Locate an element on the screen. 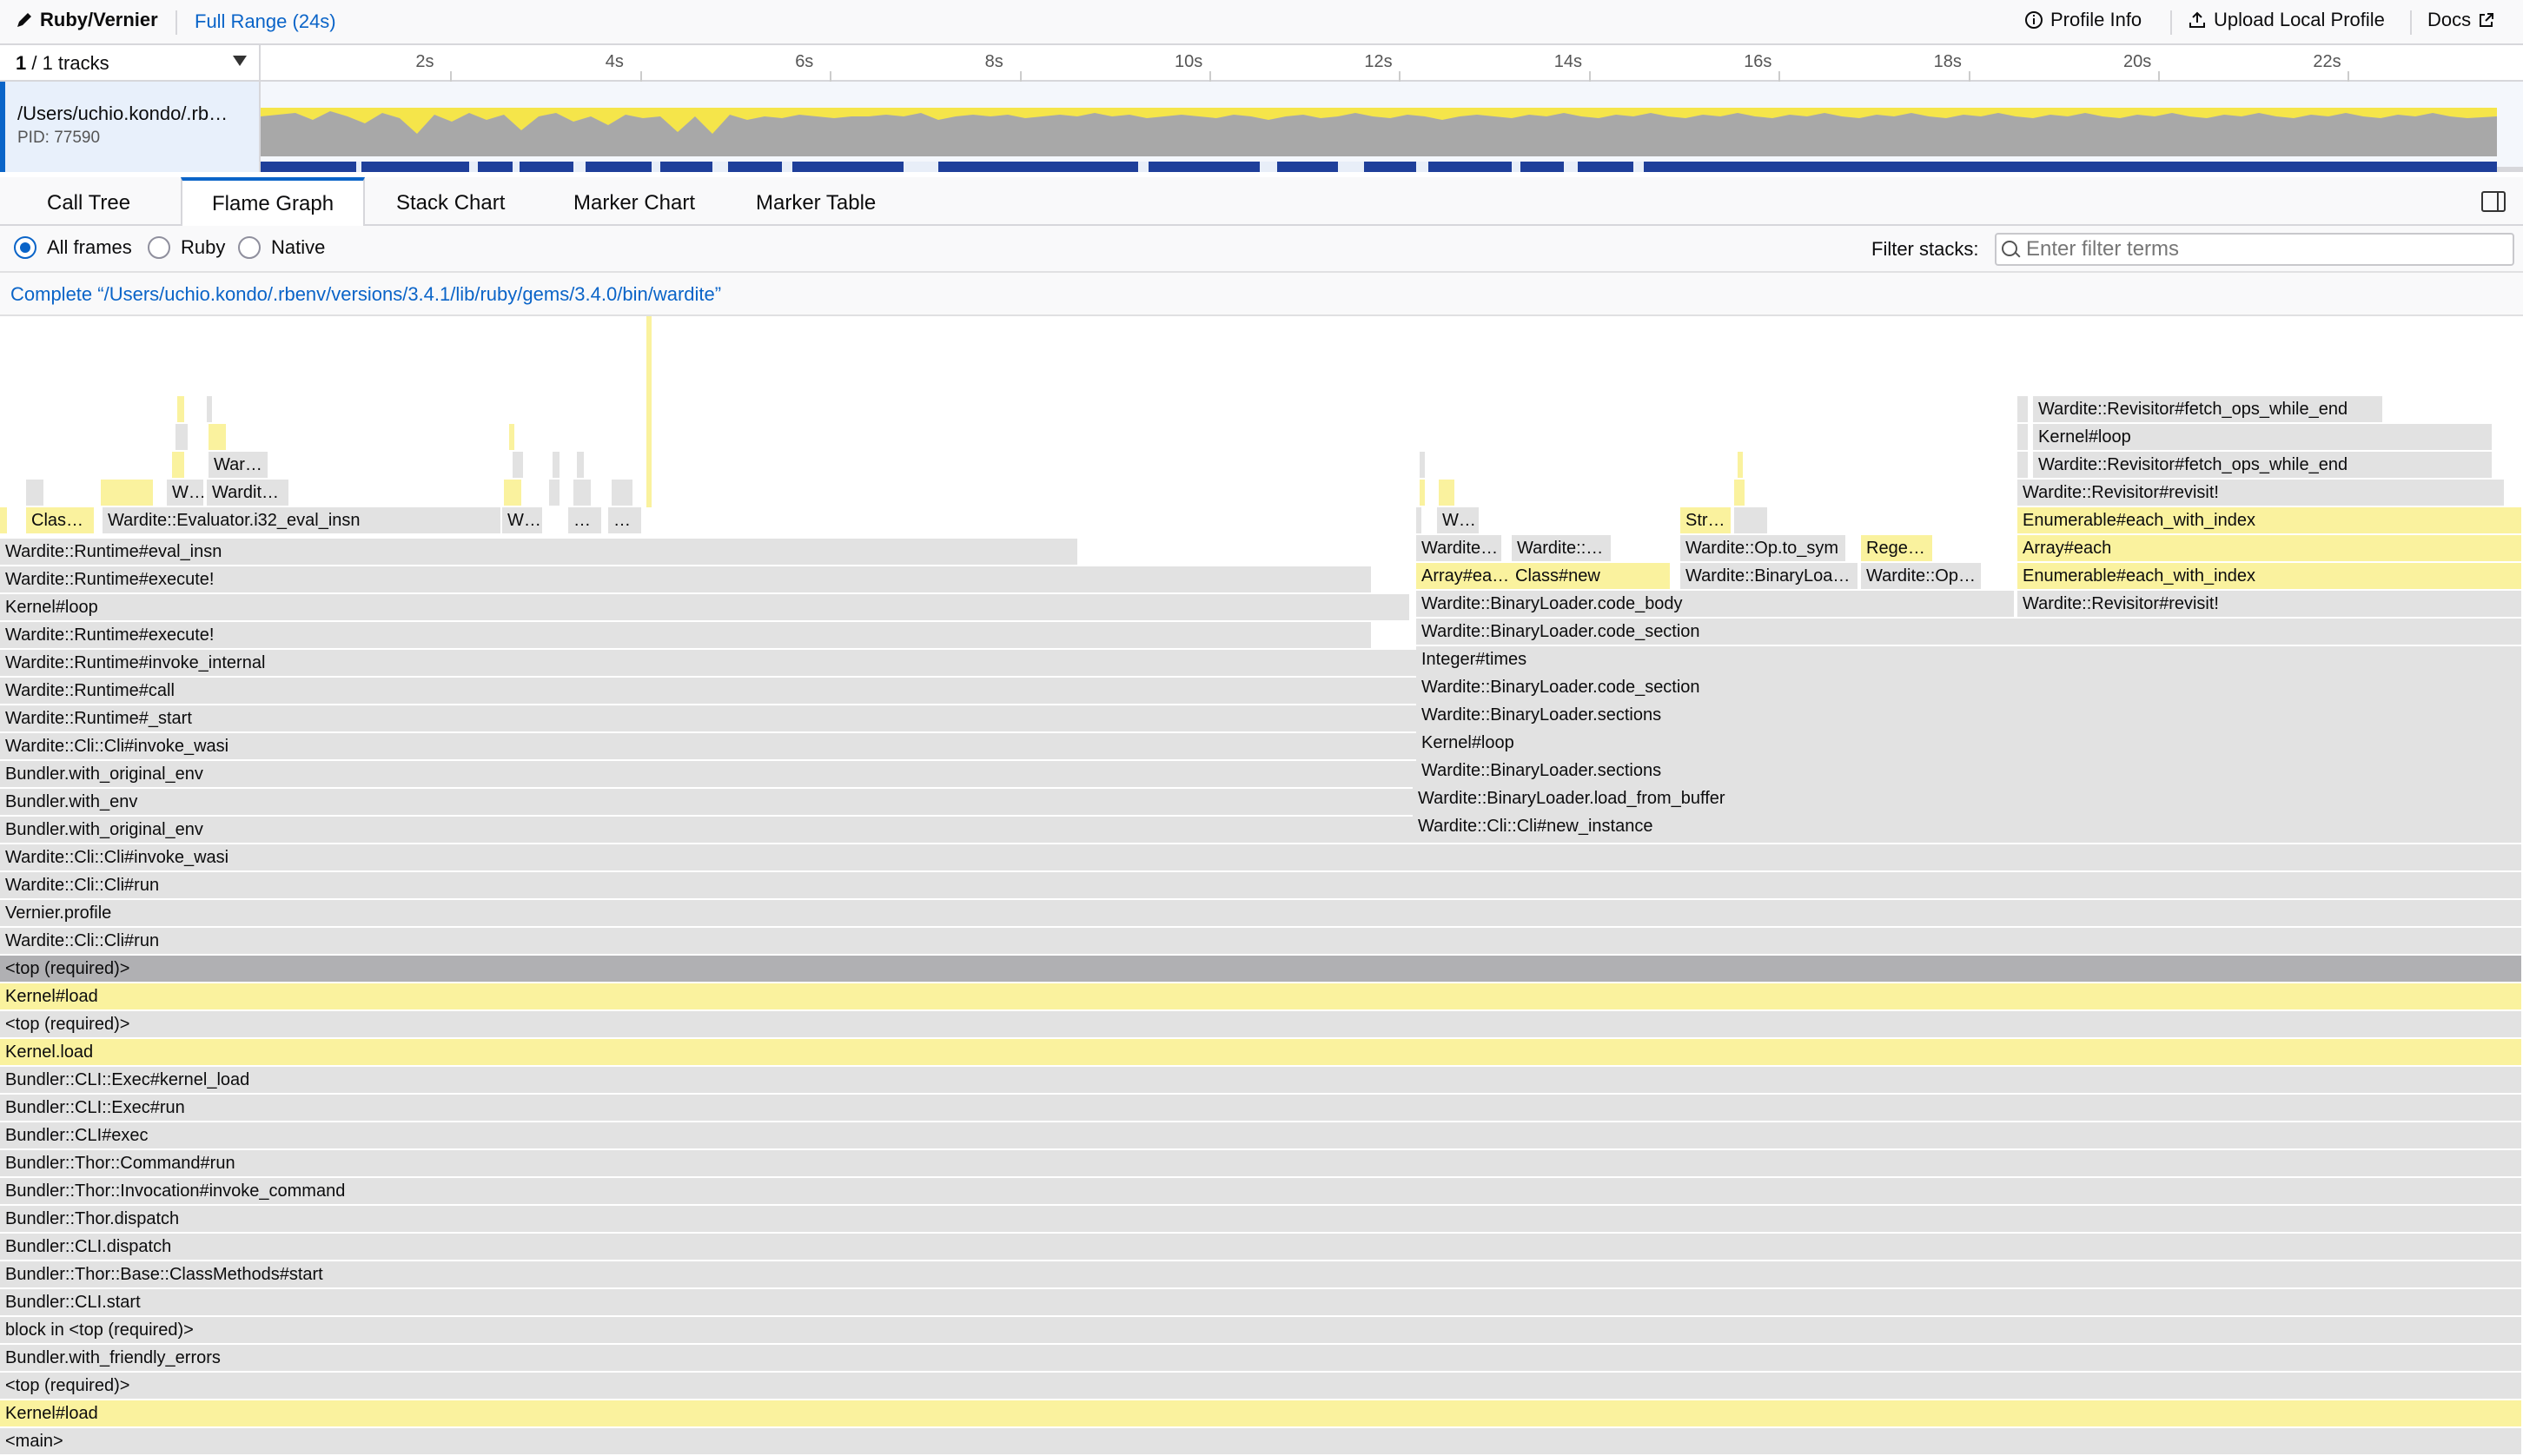 This screenshot has width=2523, height=1456. radio-native is located at coordinates (250, 247).